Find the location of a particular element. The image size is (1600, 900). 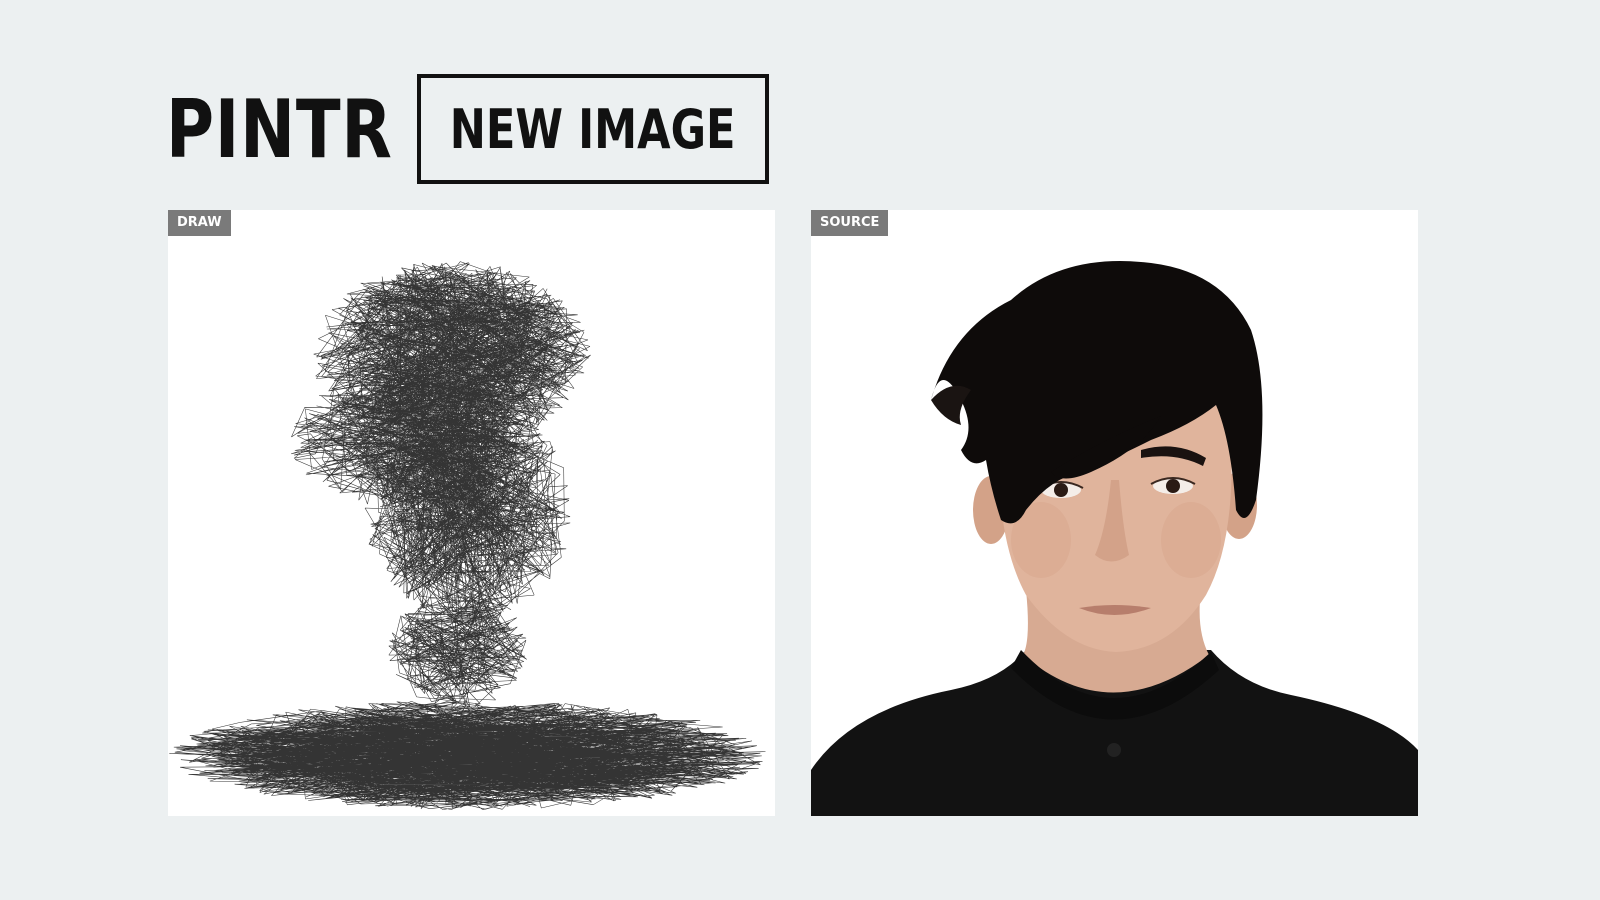

new-image-button: NEW IMAGE is located at coordinates (593, 129).